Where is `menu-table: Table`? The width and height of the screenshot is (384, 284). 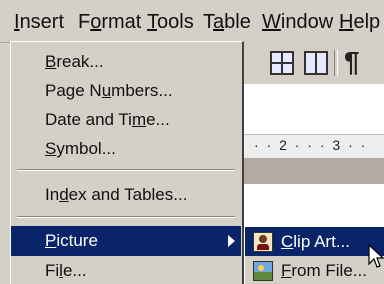 menu-table: Table is located at coordinates (227, 22).